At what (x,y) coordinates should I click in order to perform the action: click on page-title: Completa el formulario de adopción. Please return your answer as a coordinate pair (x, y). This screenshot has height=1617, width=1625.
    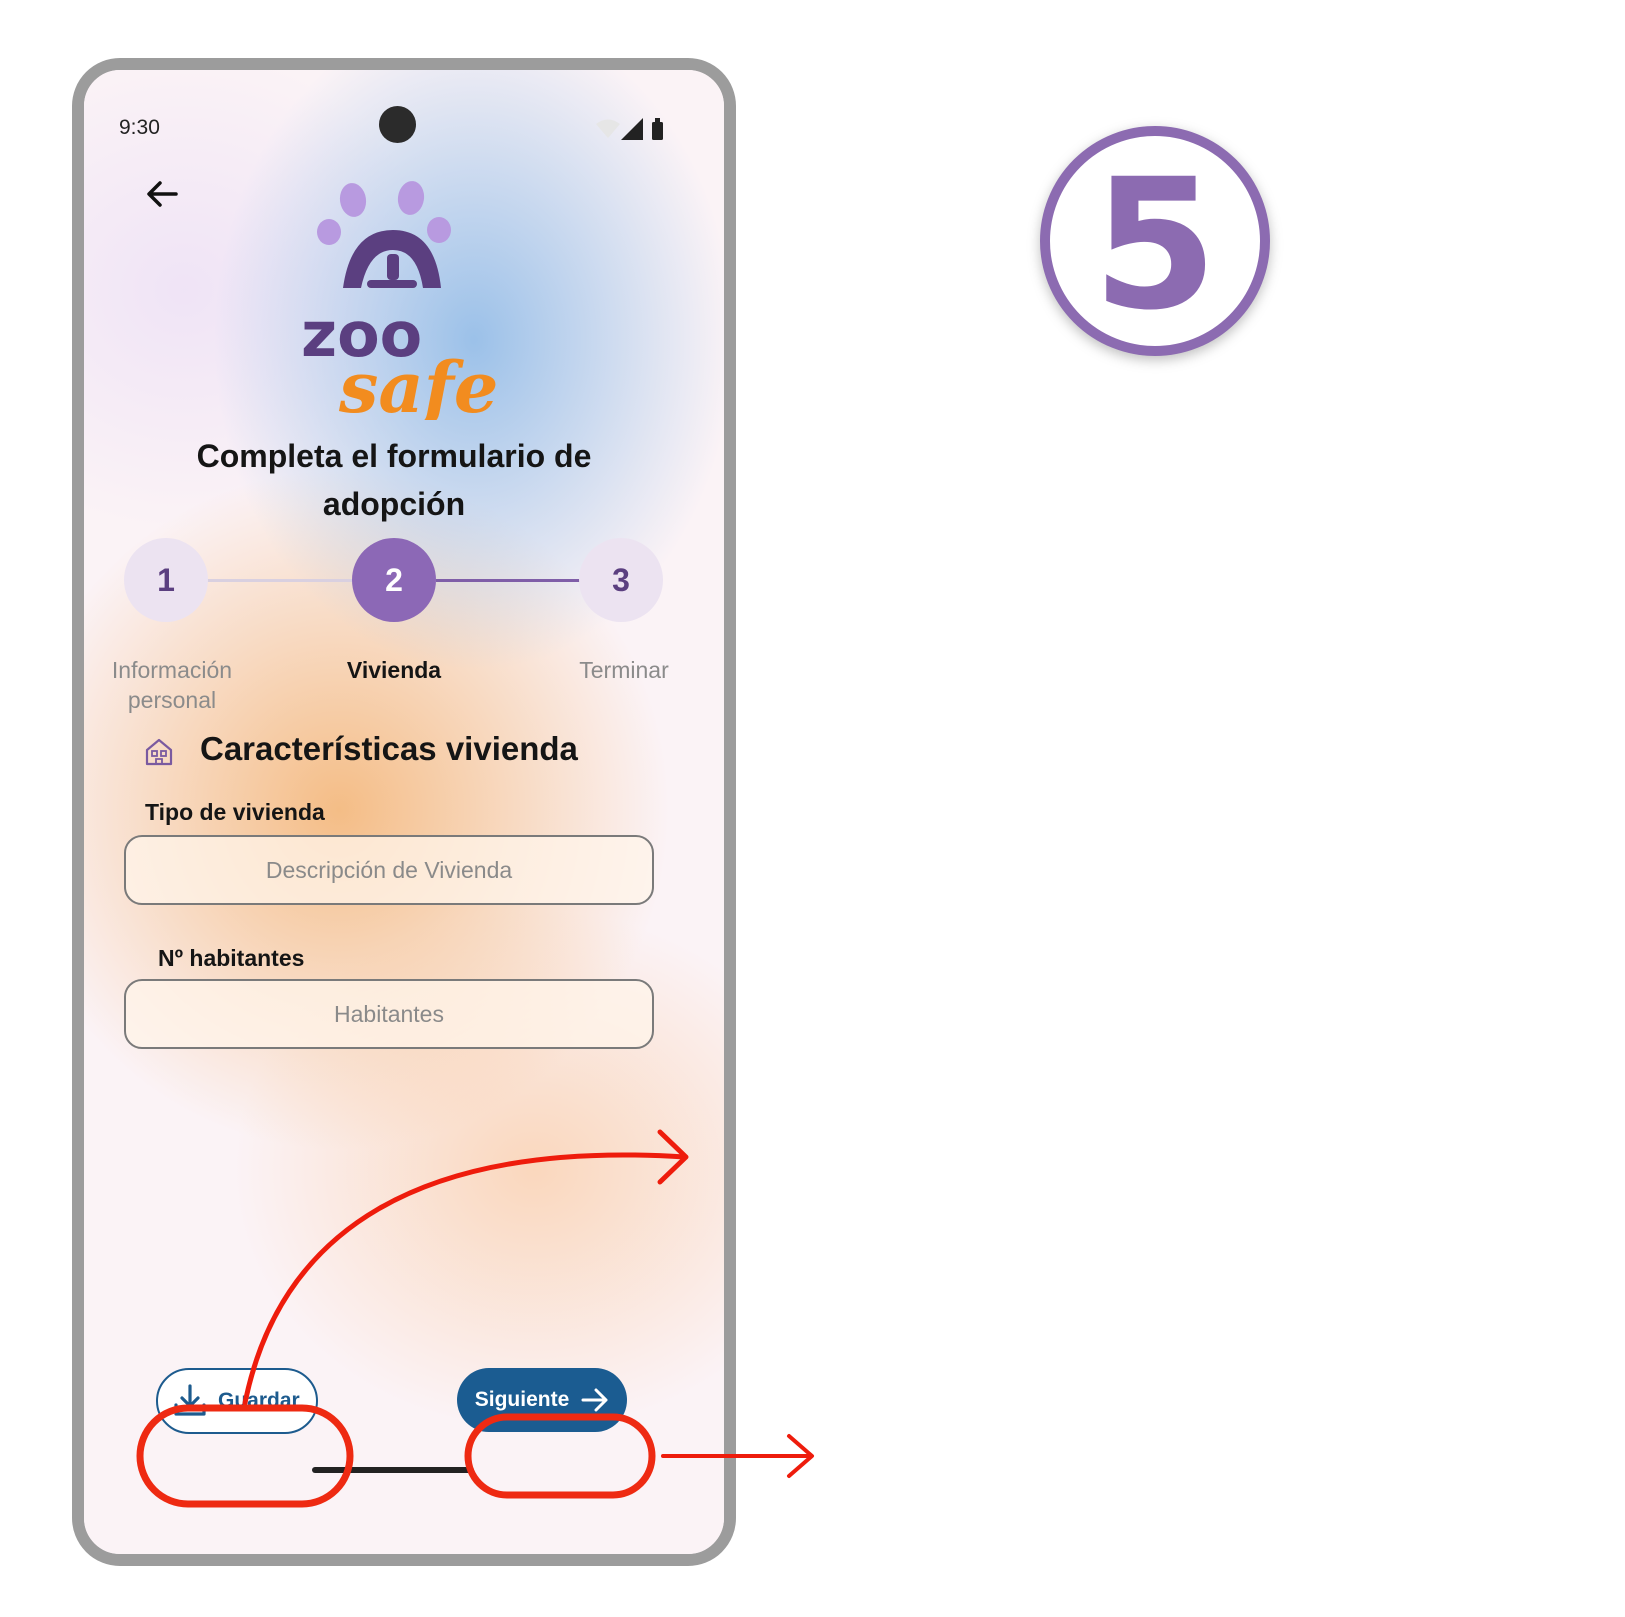
    Looking at the image, I should click on (394, 480).